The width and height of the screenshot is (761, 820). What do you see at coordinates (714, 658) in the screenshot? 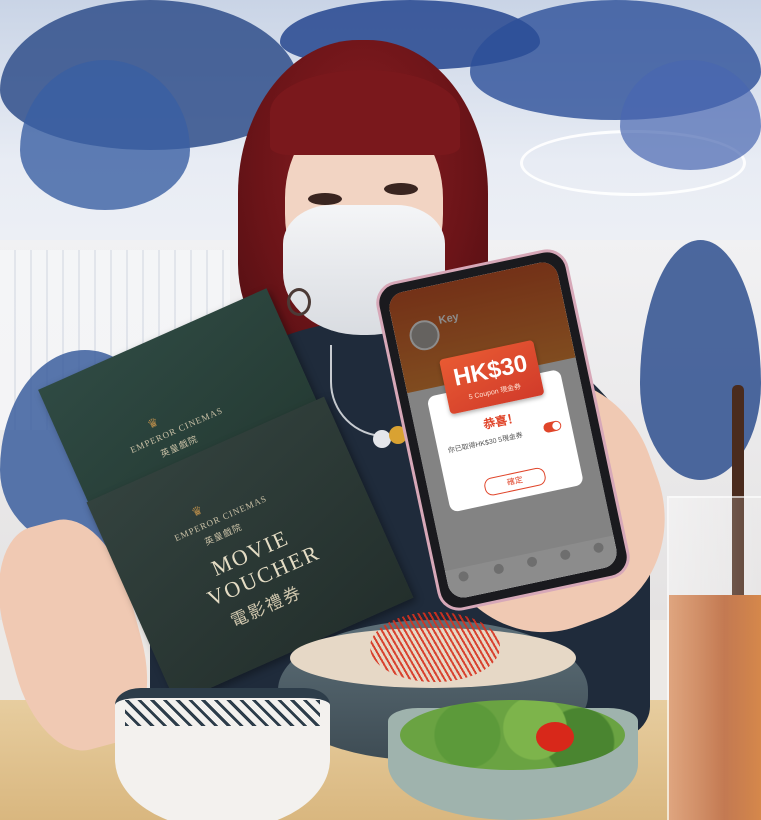
I see `glass` at bounding box center [714, 658].